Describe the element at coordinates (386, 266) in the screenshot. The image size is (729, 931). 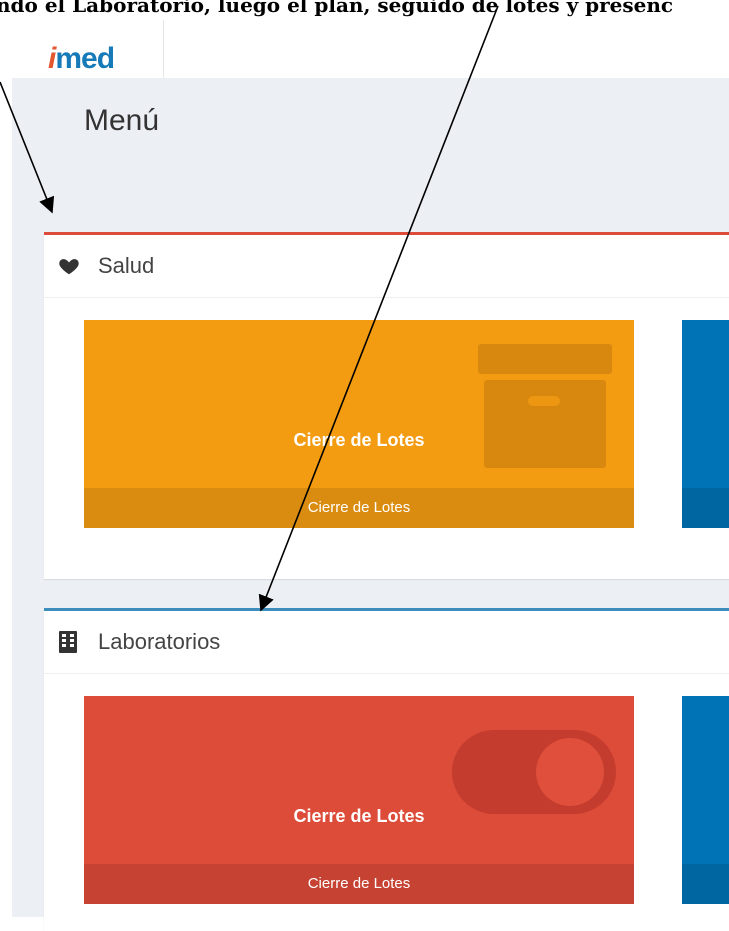
I see `section-header: Salud` at that location.